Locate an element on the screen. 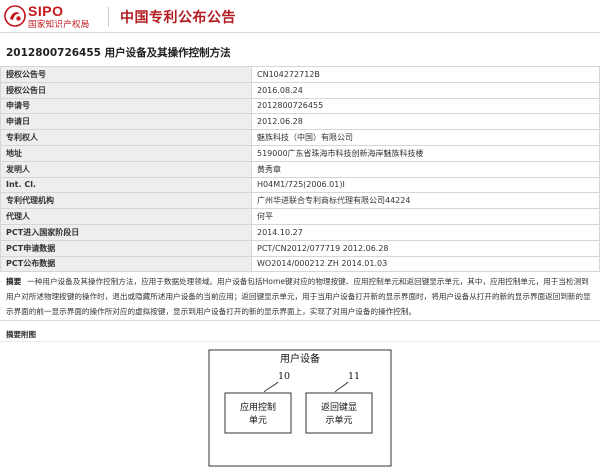 This screenshot has width=600, height=467. box1-line2: 单元 is located at coordinates (258, 420).